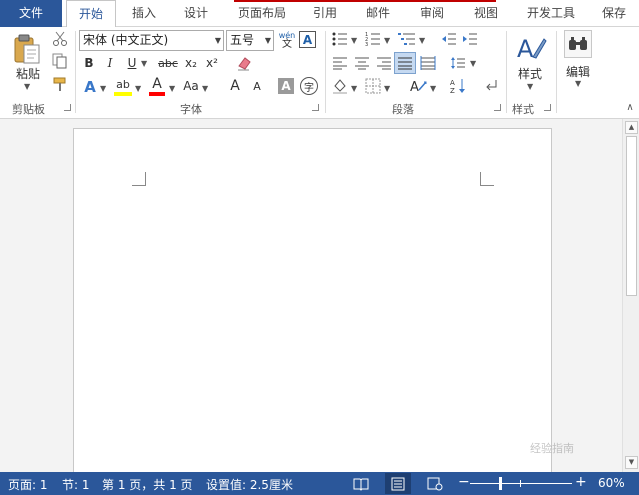  I want to click on character-shading-button: A, so click(286, 86).